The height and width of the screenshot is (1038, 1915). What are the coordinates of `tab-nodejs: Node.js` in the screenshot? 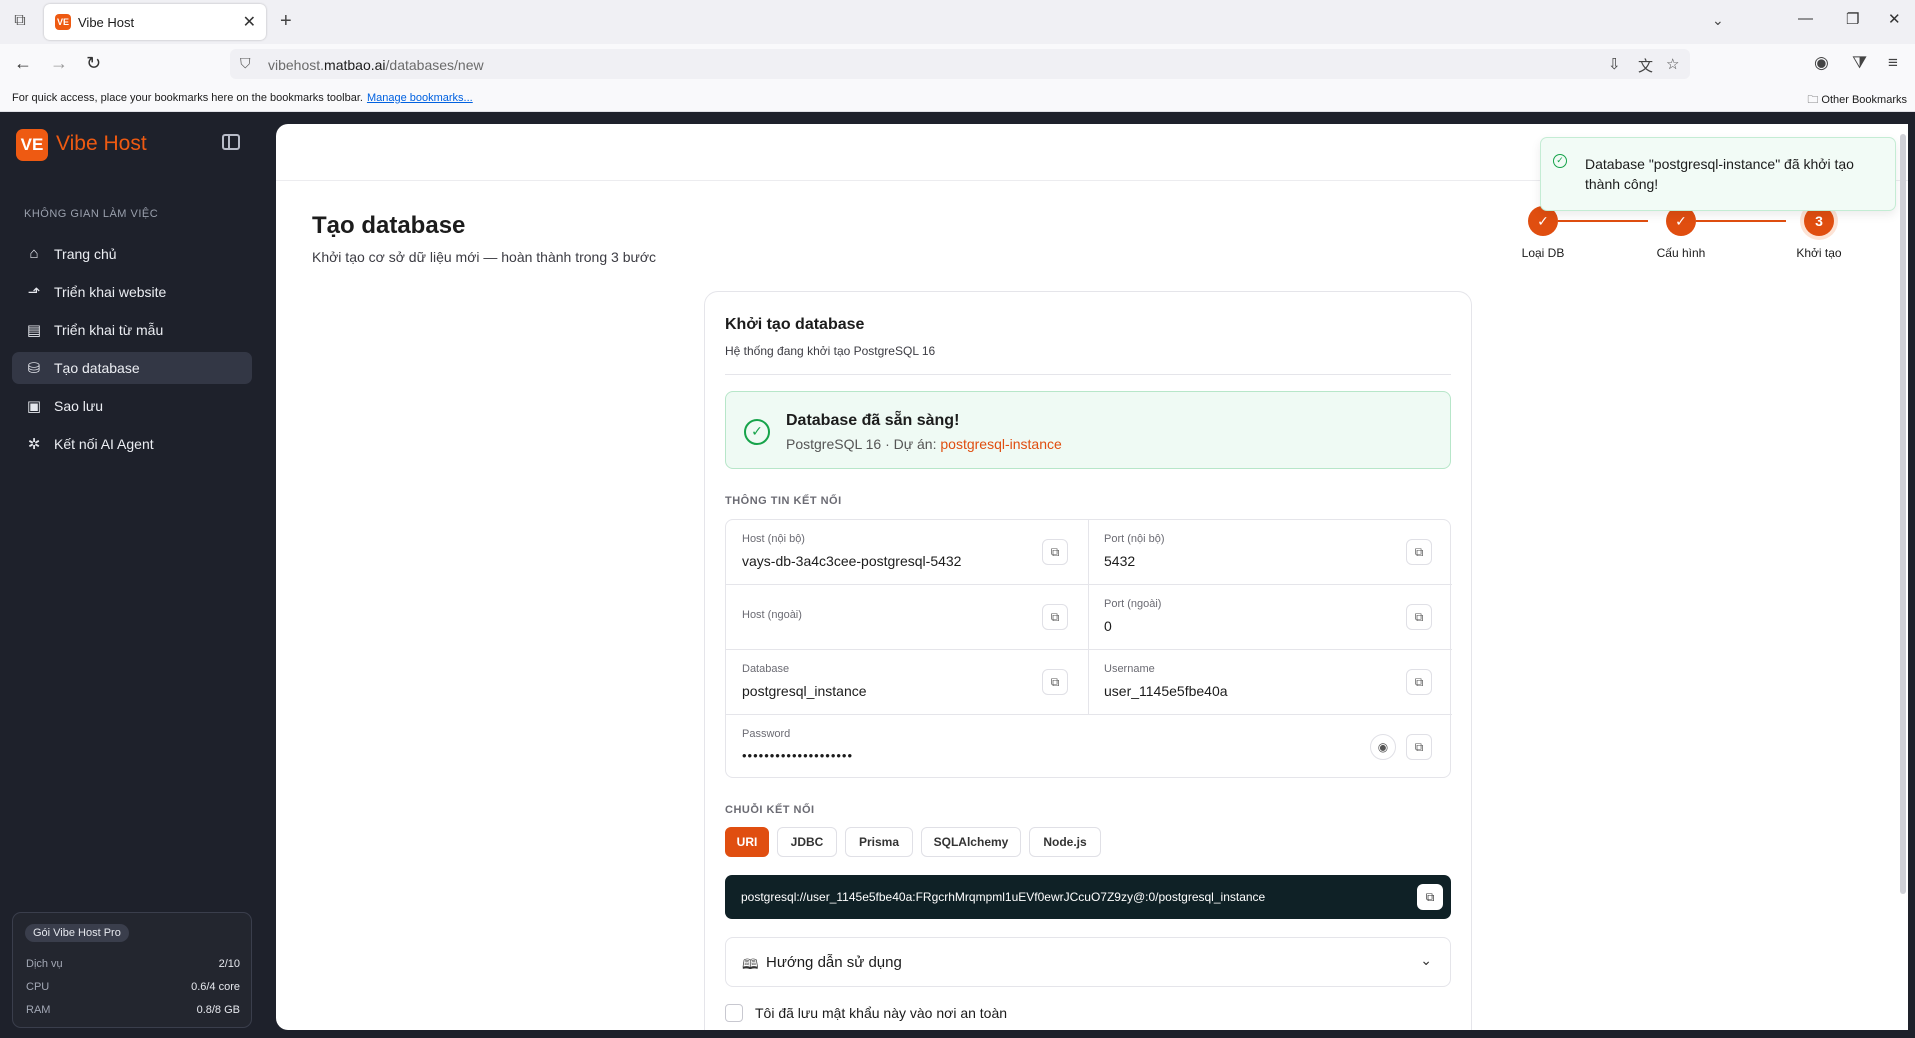 It's located at (1065, 842).